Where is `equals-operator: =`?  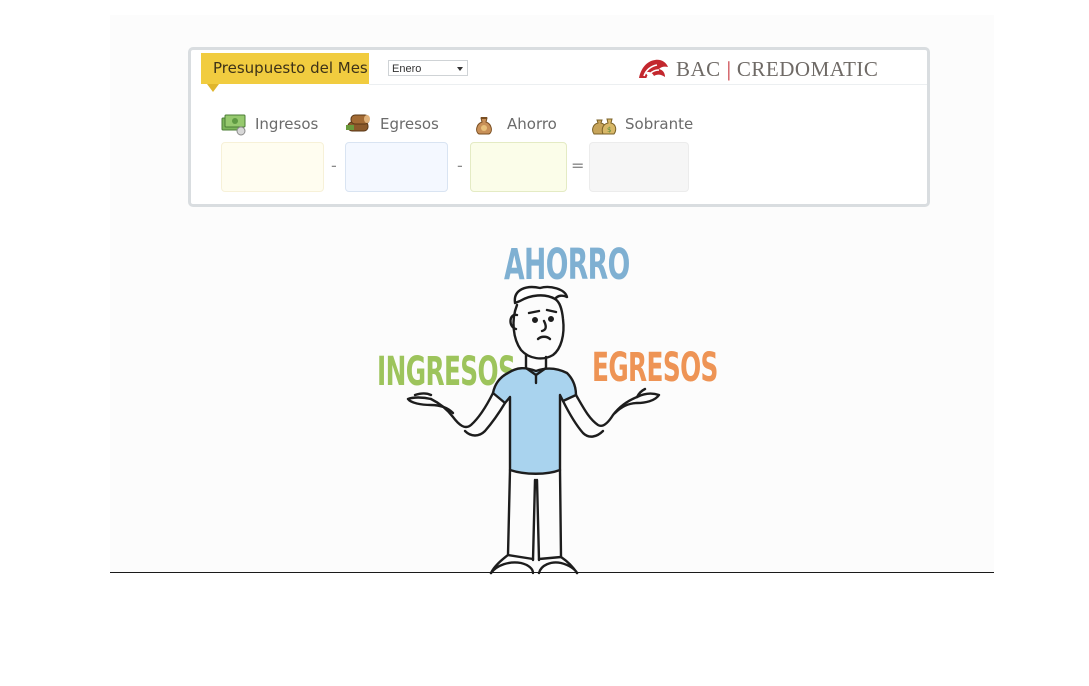
equals-operator: = is located at coordinates (578, 165).